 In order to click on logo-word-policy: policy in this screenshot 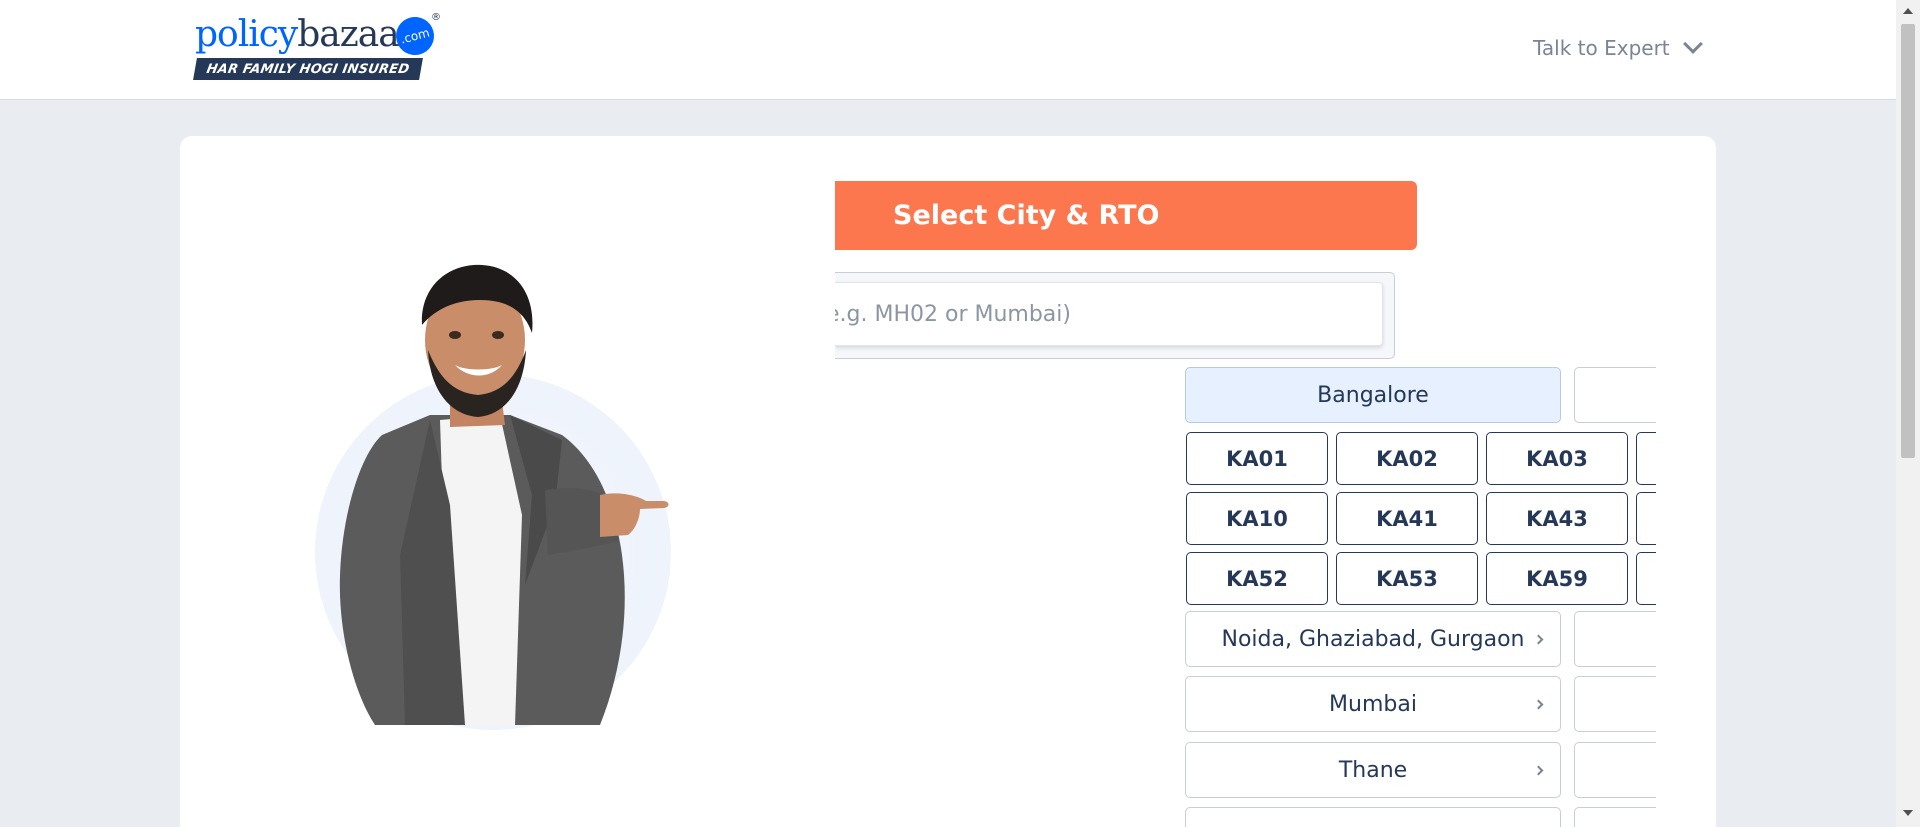, I will do `click(246, 34)`.